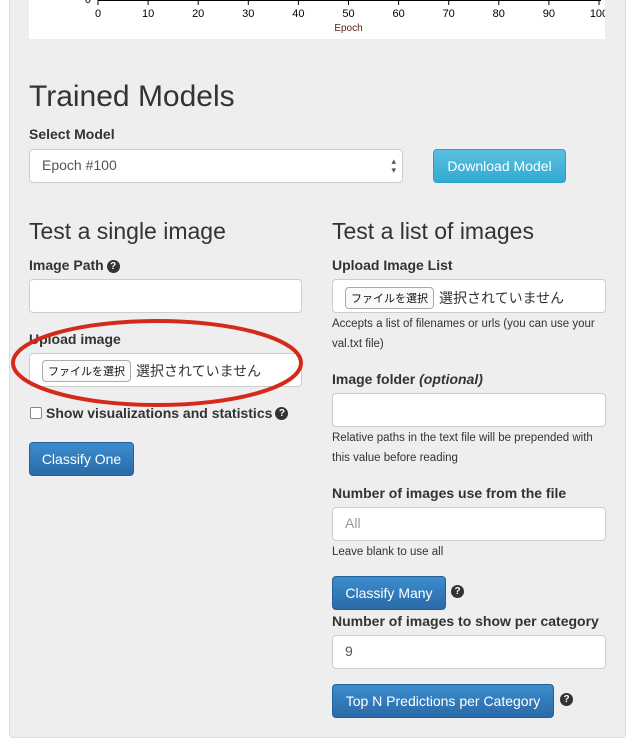 Image resolution: width=632 pixels, height=753 pixels. Describe the element at coordinates (449, 493) in the screenshot. I see `num-images-label: Number of images use from the file` at that location.